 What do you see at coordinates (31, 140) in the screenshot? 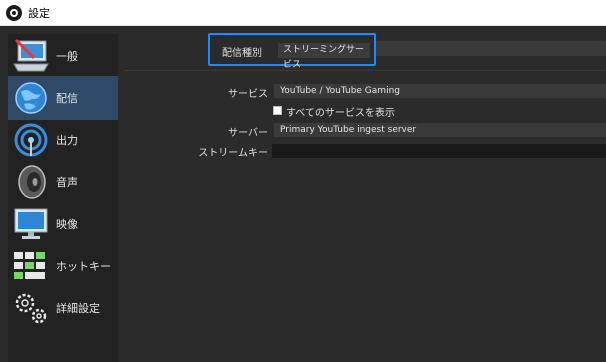
I see `broadcast-icon` at bounding box center [31, 140].